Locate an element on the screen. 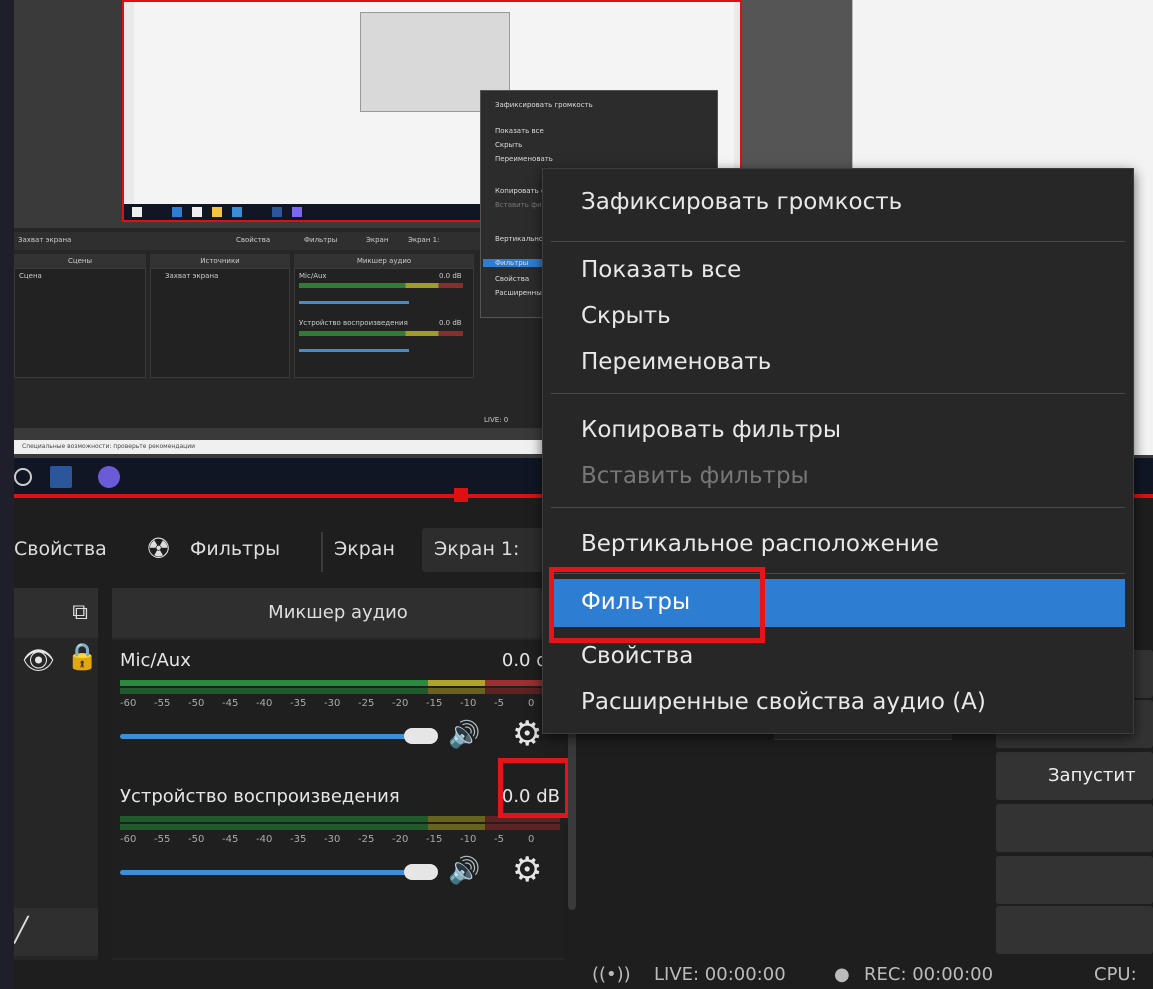 The height and width of the screenshot is (989, 1153). nested-ch2-name: Устройство воспроизведения is located at coordinates (353, 323).